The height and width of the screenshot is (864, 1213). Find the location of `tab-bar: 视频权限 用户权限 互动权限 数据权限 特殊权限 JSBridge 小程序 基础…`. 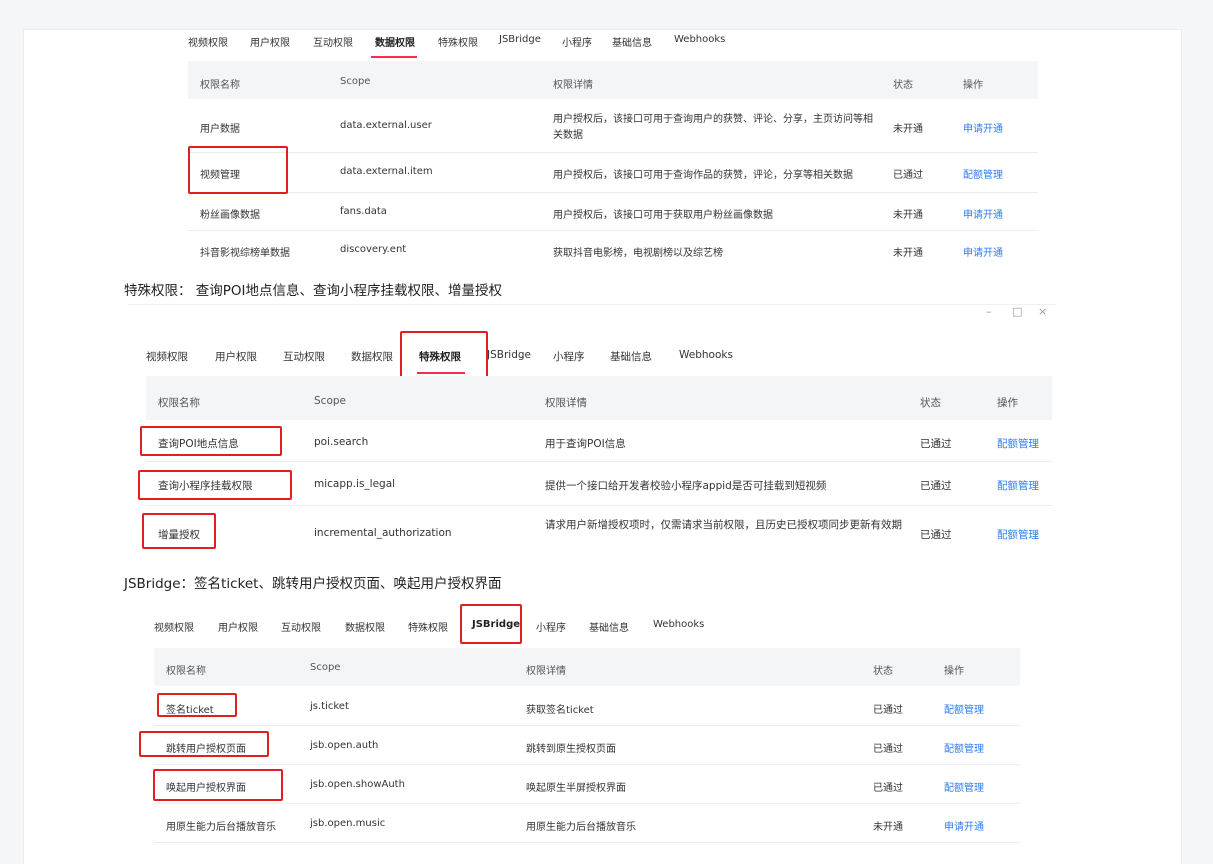

tab-bar: 视频权限 用户权限 互动权限 数据权限 特殊权限 JSBridge 小程序 基础… is located at coordinates (604, 44).